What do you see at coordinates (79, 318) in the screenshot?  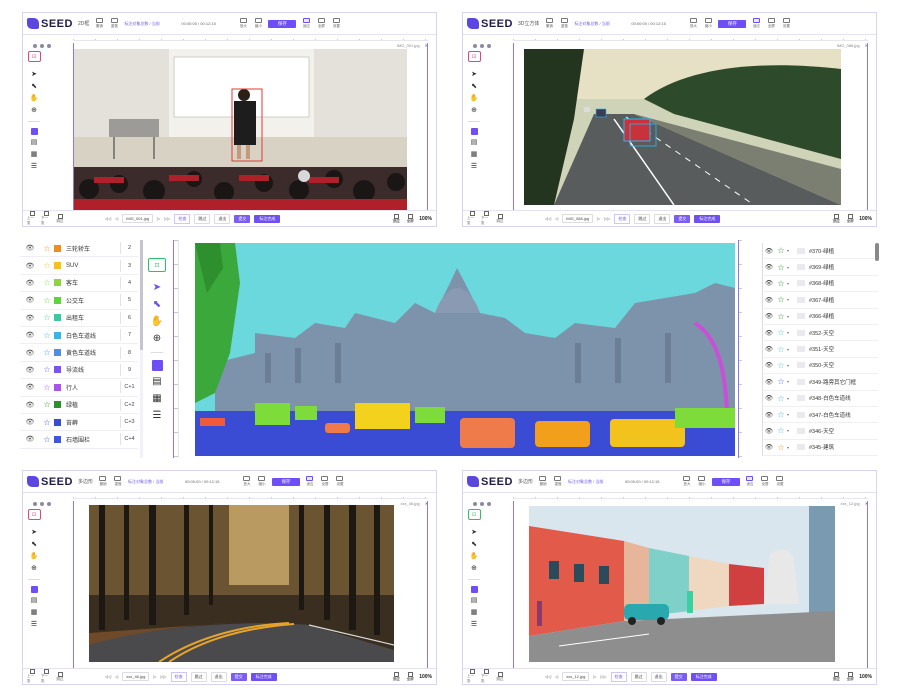 I see `label-item: 👁 ☆ 出租车 6` at bounding box center [79, 318].